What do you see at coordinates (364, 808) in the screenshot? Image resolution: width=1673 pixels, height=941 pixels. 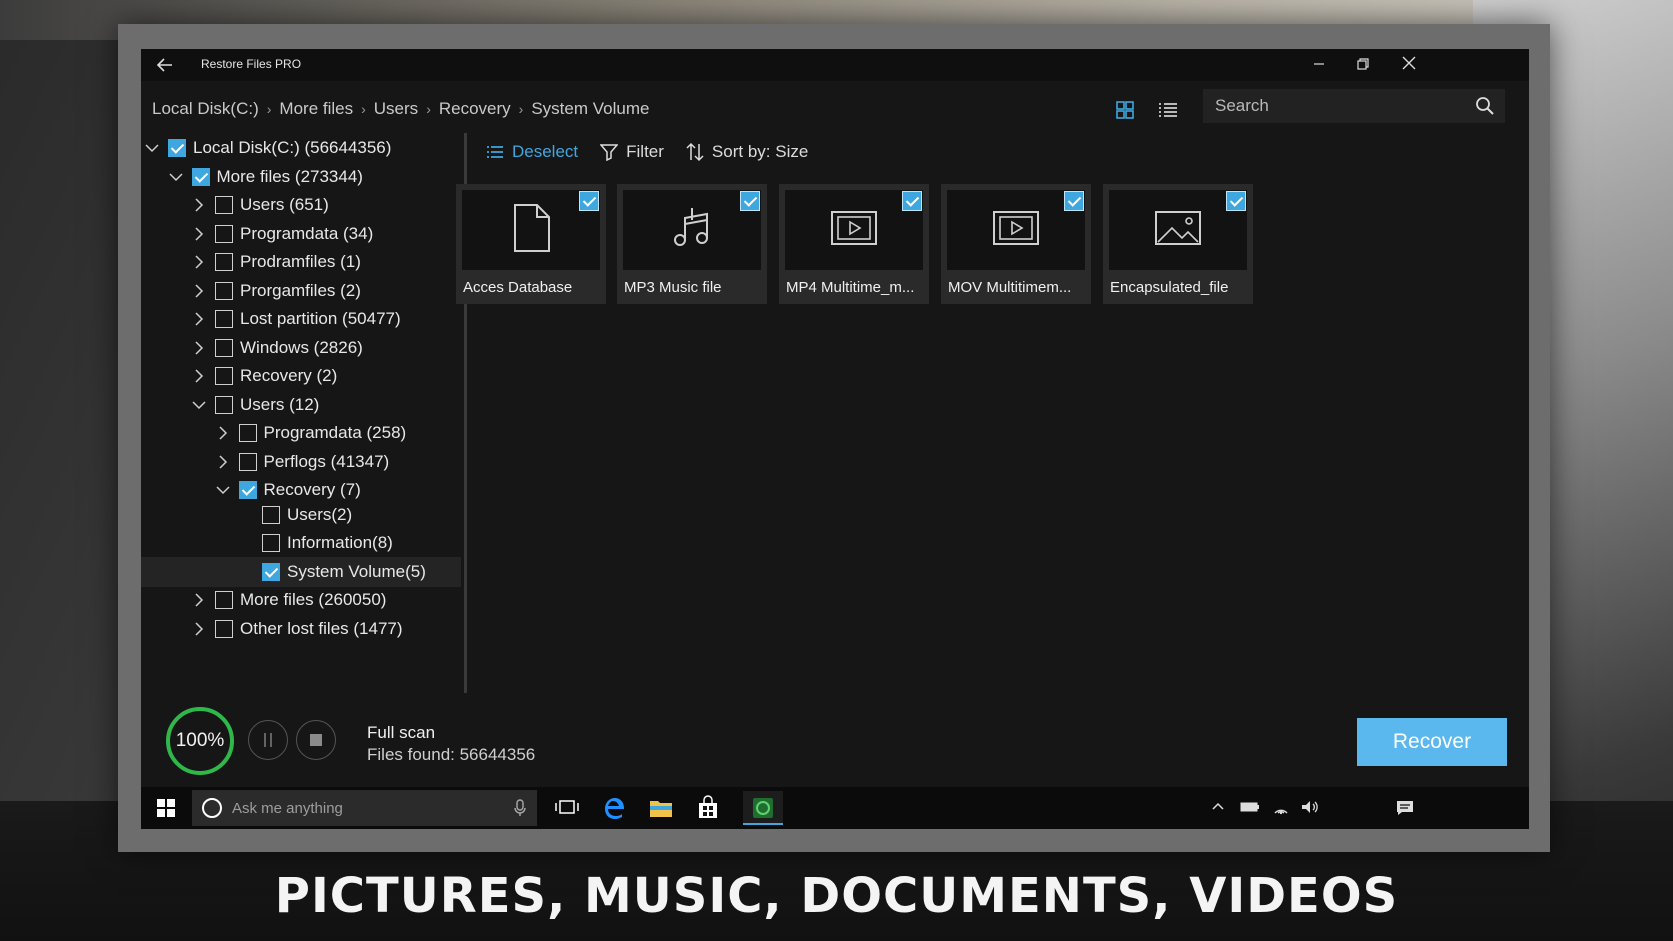 I see `cortana-search: Ask me anything` at bounding box center [364, 808].